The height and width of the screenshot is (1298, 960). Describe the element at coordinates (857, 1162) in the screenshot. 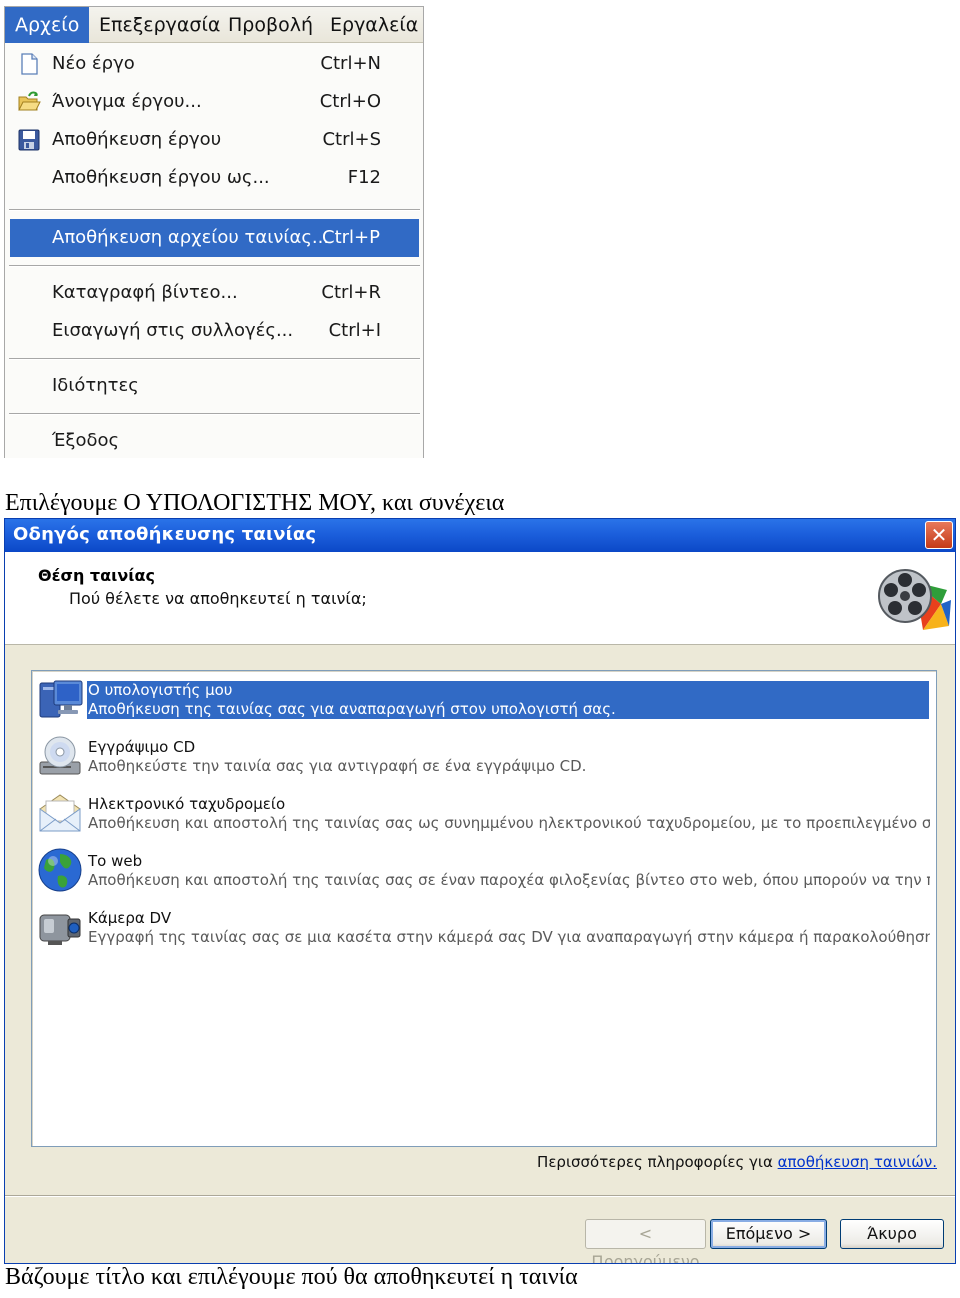

I see `more-info-link: αποθήκευση ταινιών.` at that location.